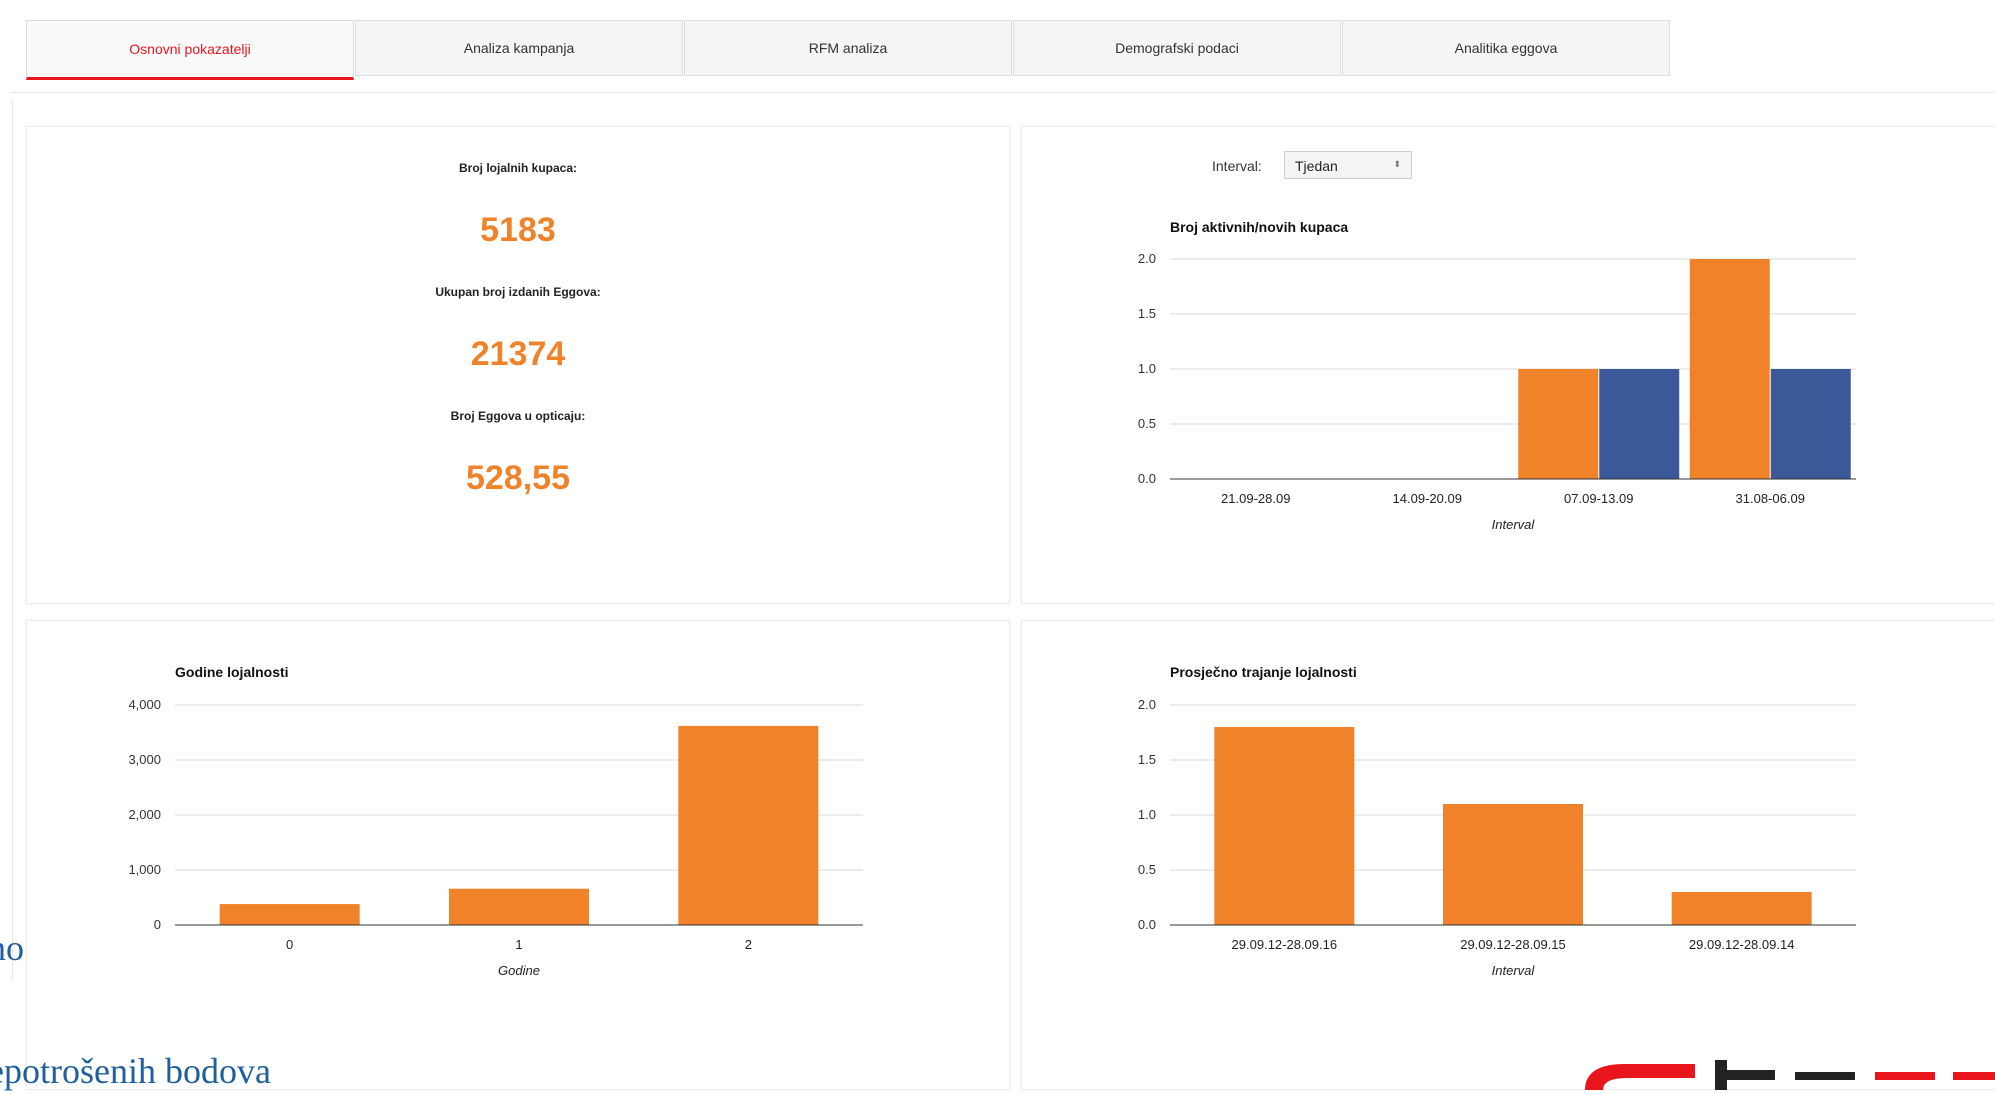 The height and width of the screenshot is (1094, 1995). Describe the element at coordinates (1397, 164) in the screenshot. I see `select-arrows-icon: ⬍` at that location.